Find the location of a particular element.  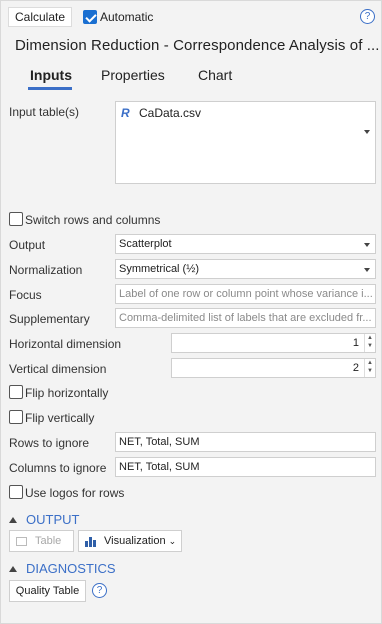

switch-rows-checkbox is located at coordinates (16, 219).